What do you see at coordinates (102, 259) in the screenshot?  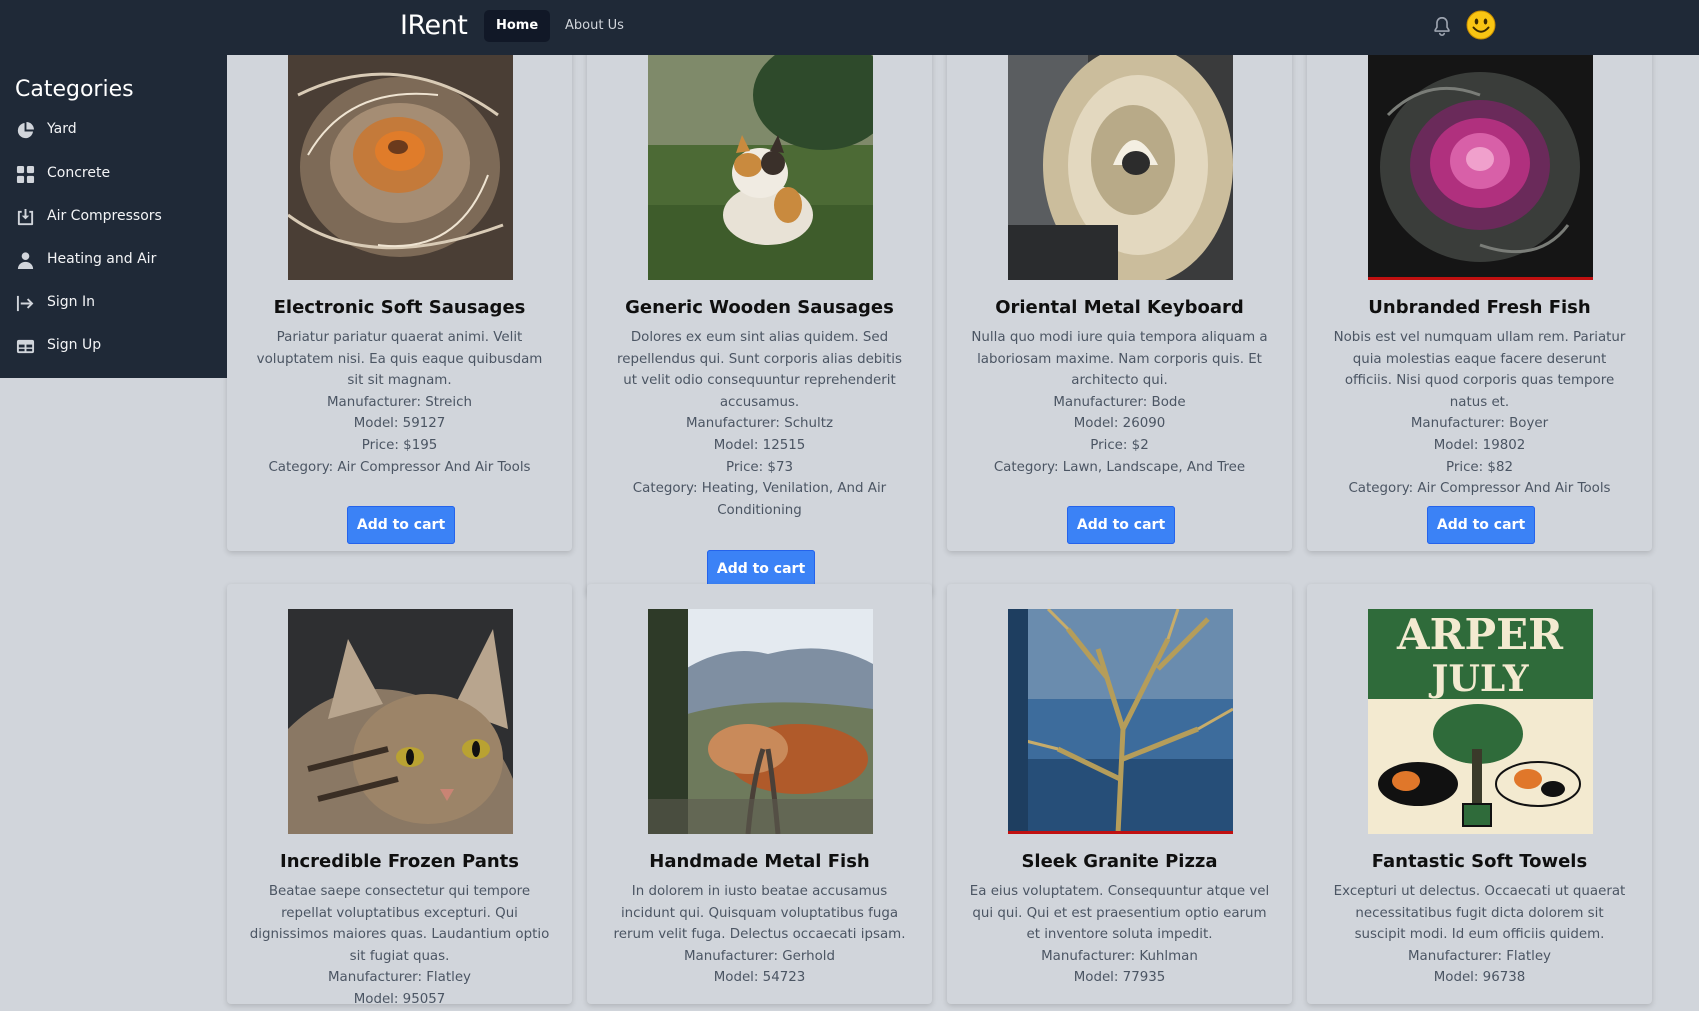 I see `sidebar-item-label: Heating and Air` at bounding box center [102, 259].